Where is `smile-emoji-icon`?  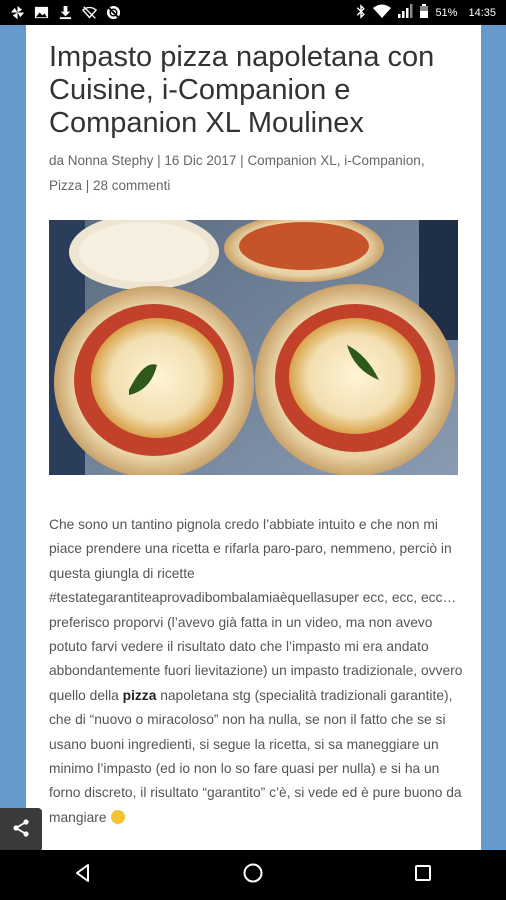
smile-emoji-icon is located at coordinates (117, 816).